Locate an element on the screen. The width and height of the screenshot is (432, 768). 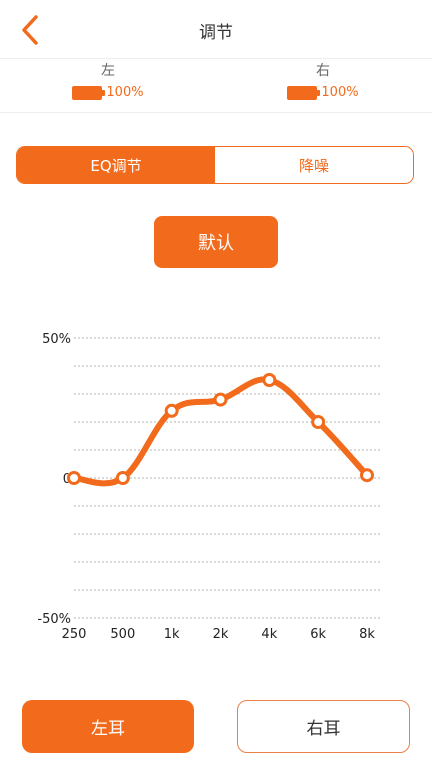
x-tick-label: 250 is located at coordinates (74, 634).